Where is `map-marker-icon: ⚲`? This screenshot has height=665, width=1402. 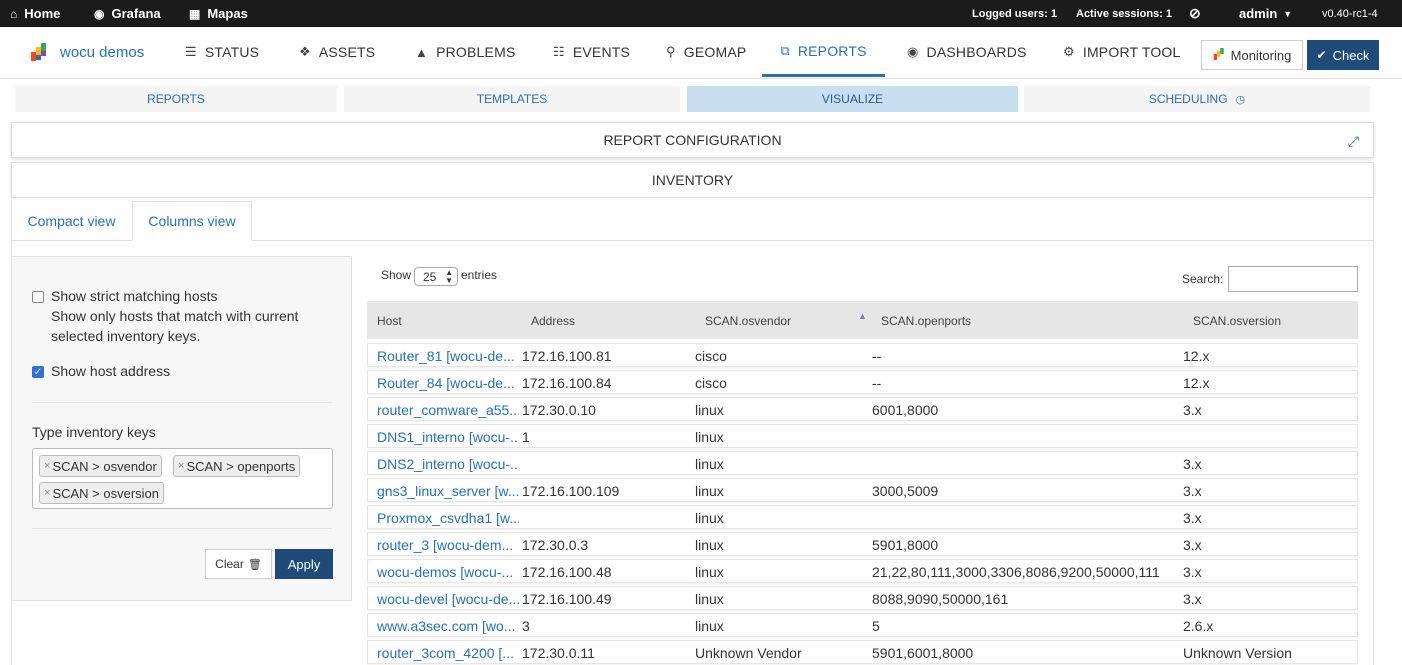
map-marker-icon: ⚲ is located at coordinates (671, 51).